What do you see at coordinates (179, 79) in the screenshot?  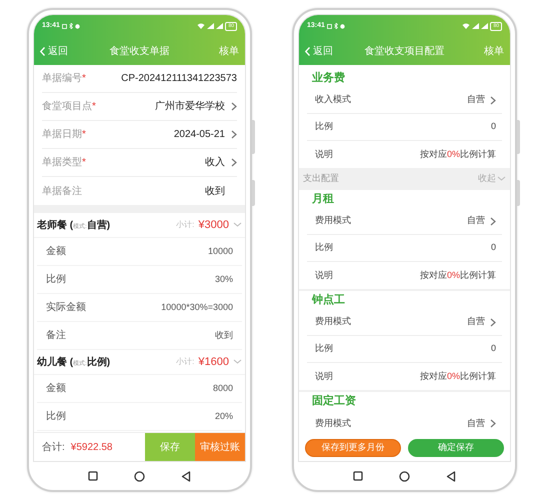 I see `field-value: CP-202412111341223573` at bounding box center [179, 79].